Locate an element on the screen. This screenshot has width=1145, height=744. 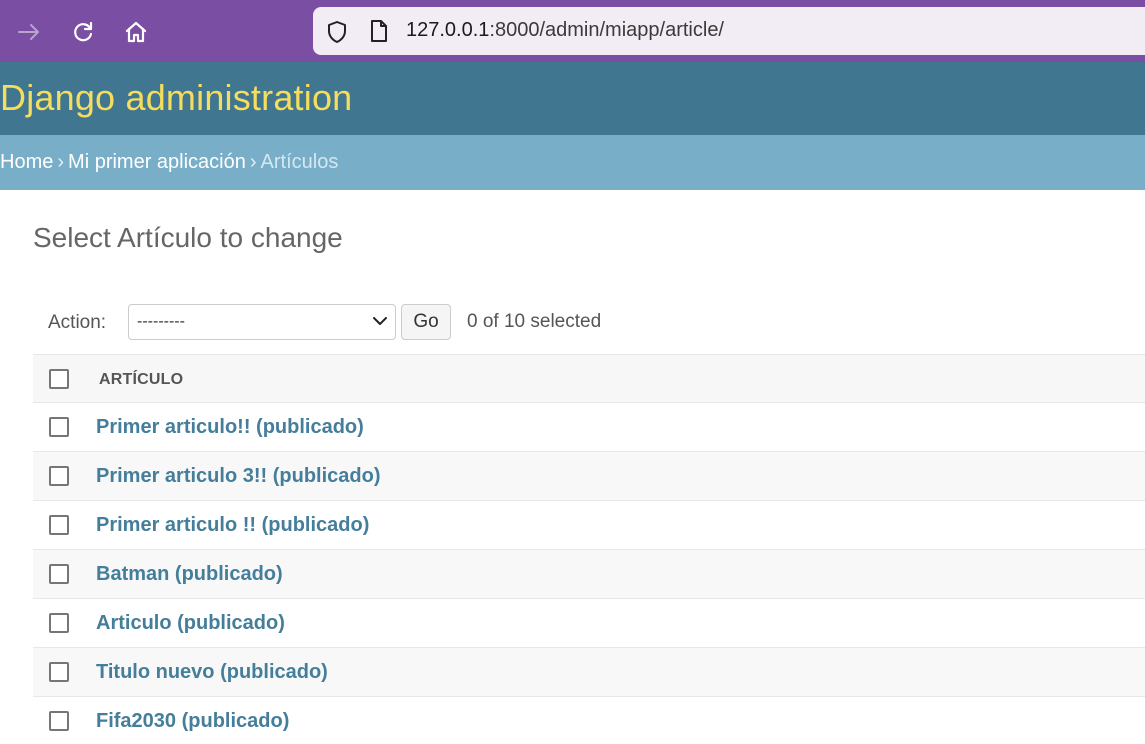
action-select-value: --------- is located at coordinates (161, 321).